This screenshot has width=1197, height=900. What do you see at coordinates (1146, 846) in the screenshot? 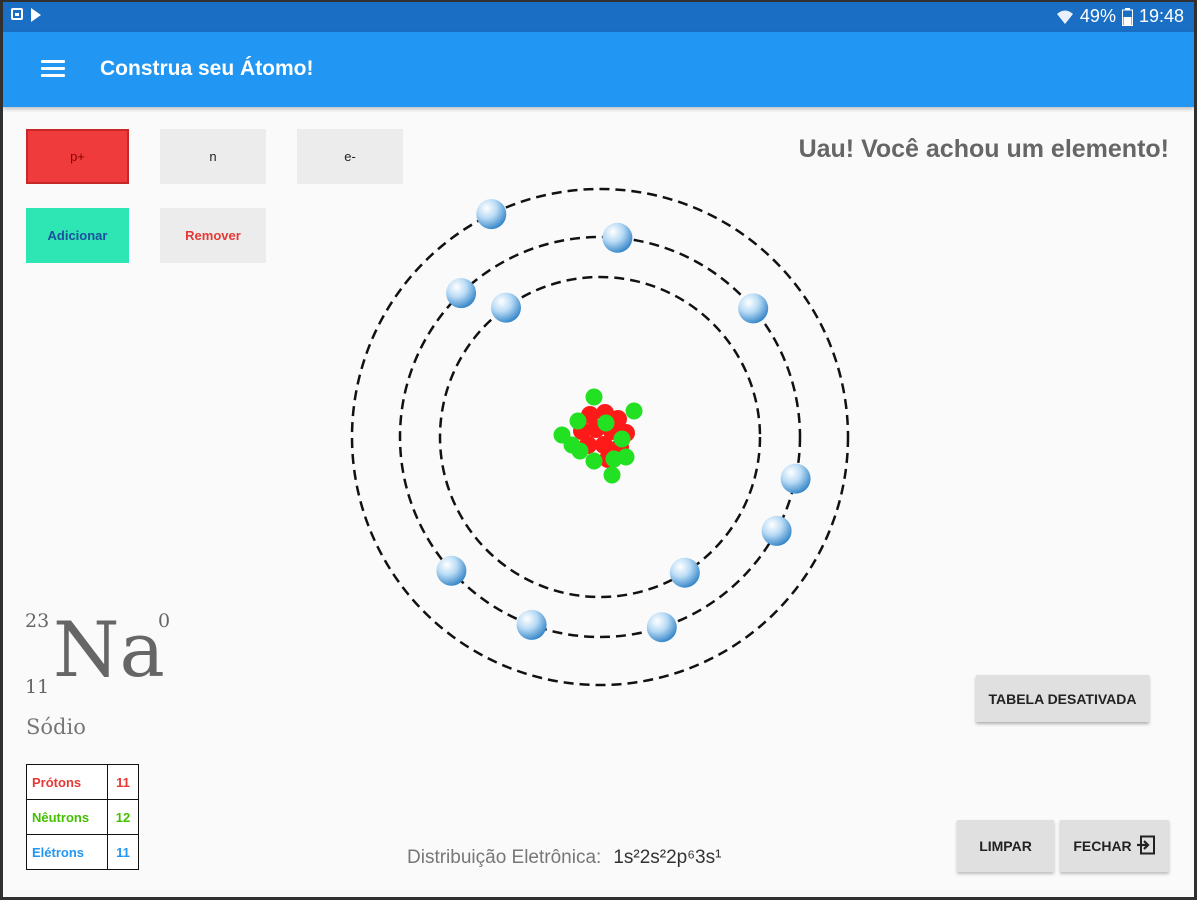
I see `exit-icon` at bounding box center [1146, 846].